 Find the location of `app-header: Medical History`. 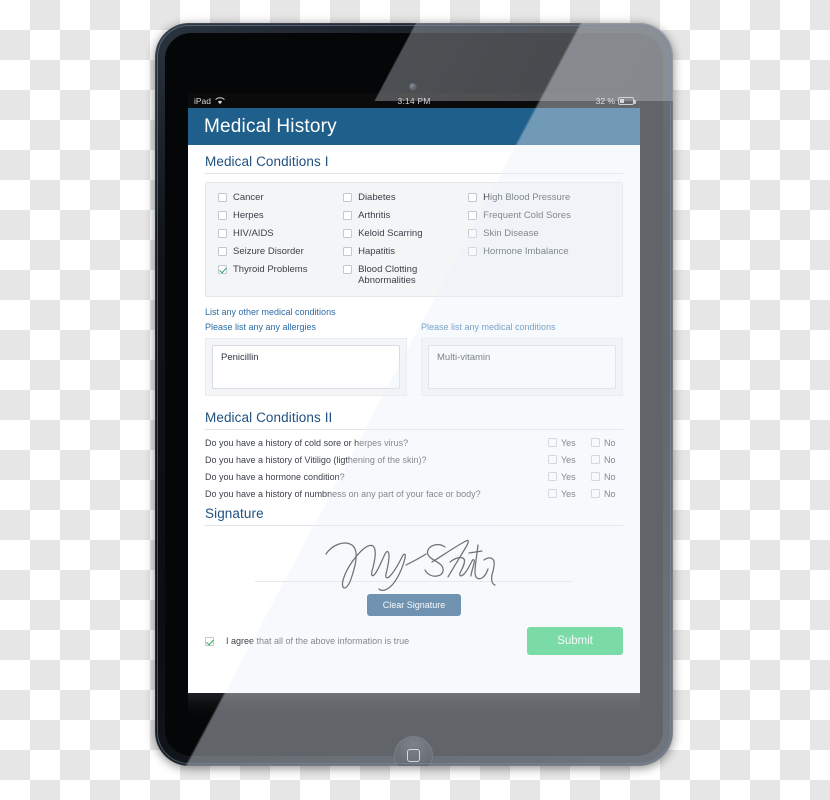

app-header: Medical History is located at coordinates (414, 126).